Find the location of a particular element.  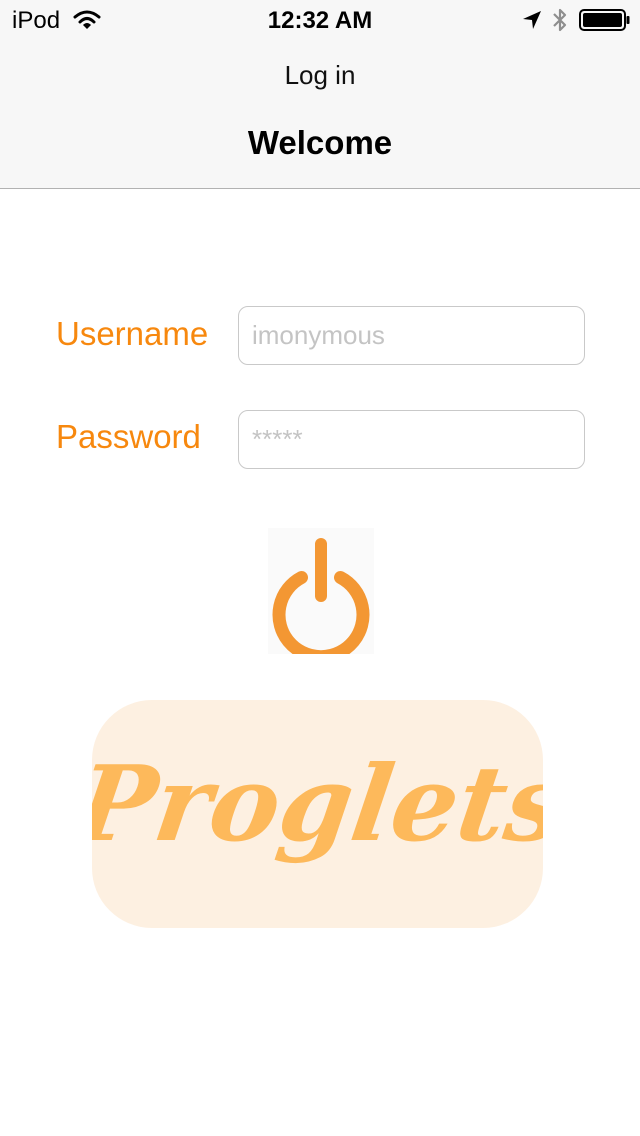

login-button is located at coordinates (321, 591).